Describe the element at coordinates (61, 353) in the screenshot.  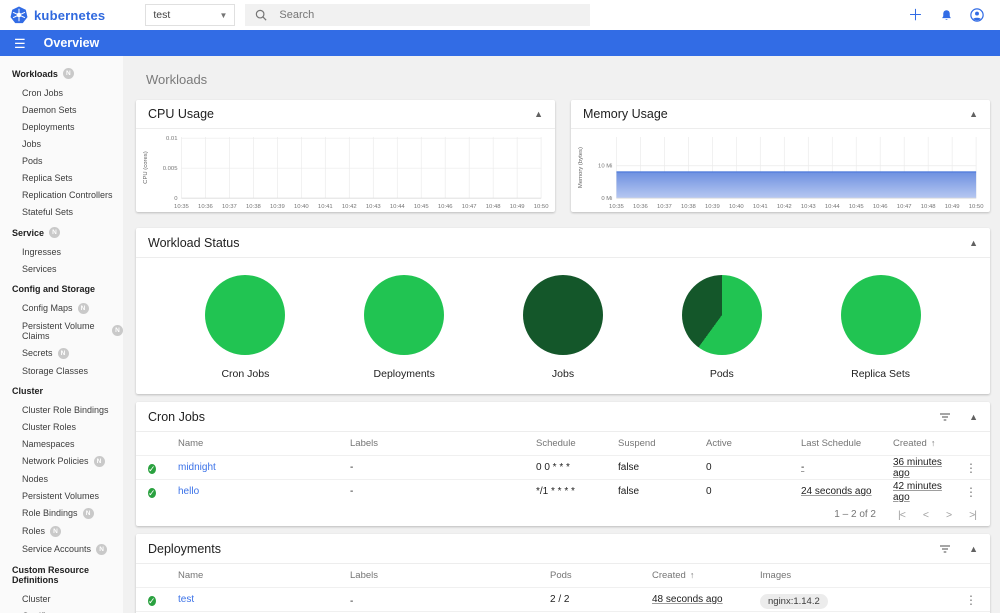
I see `sidebar-item-secrets: Secrets N` at that location.